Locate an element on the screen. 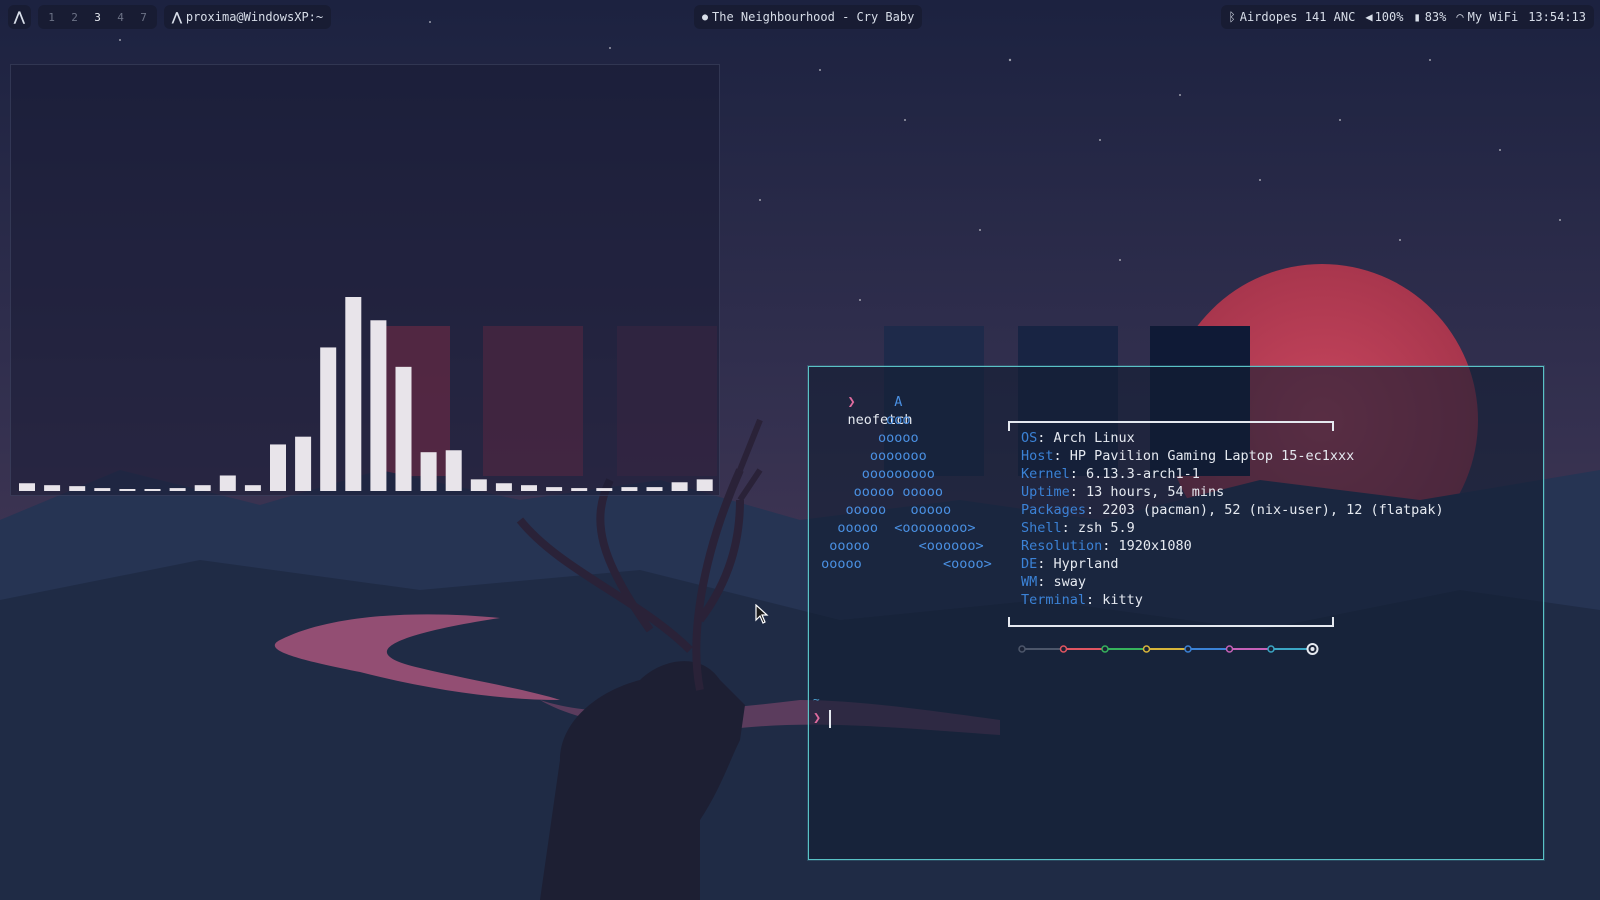 This screenshot has width=1600, height=900. logo-line: ooooo <oooo> is located at coordinates (902, 564).